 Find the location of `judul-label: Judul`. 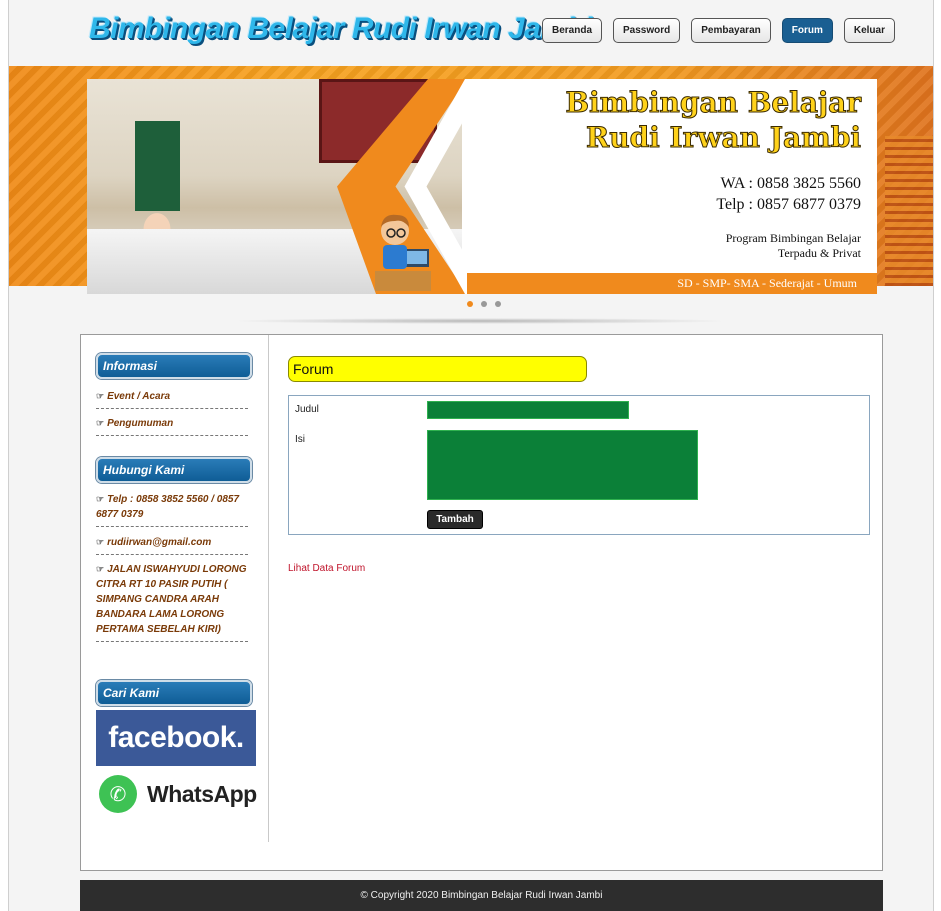

judul-label: Judul is located at coordinates (307, 409).